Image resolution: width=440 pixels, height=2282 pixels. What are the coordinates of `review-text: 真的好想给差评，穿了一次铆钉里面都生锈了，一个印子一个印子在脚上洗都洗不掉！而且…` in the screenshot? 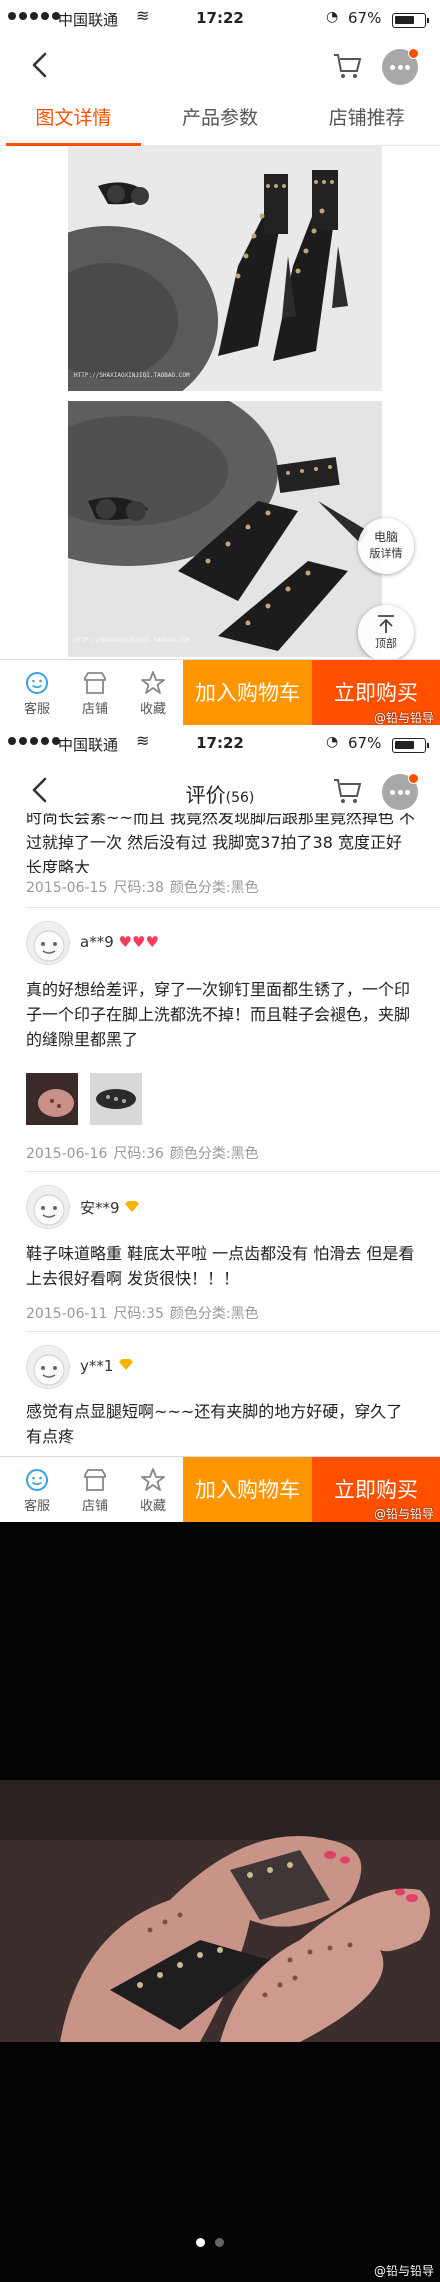 It's located at (218, 1014).